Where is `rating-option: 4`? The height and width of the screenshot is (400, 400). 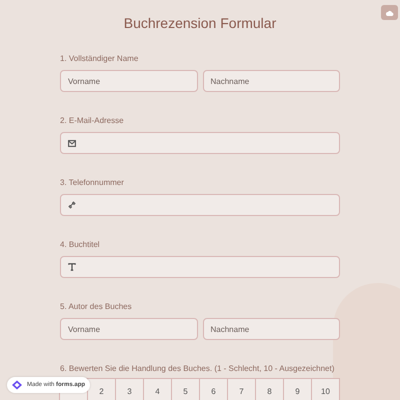 rating-option: 4 is located at coordinates (157, 389).